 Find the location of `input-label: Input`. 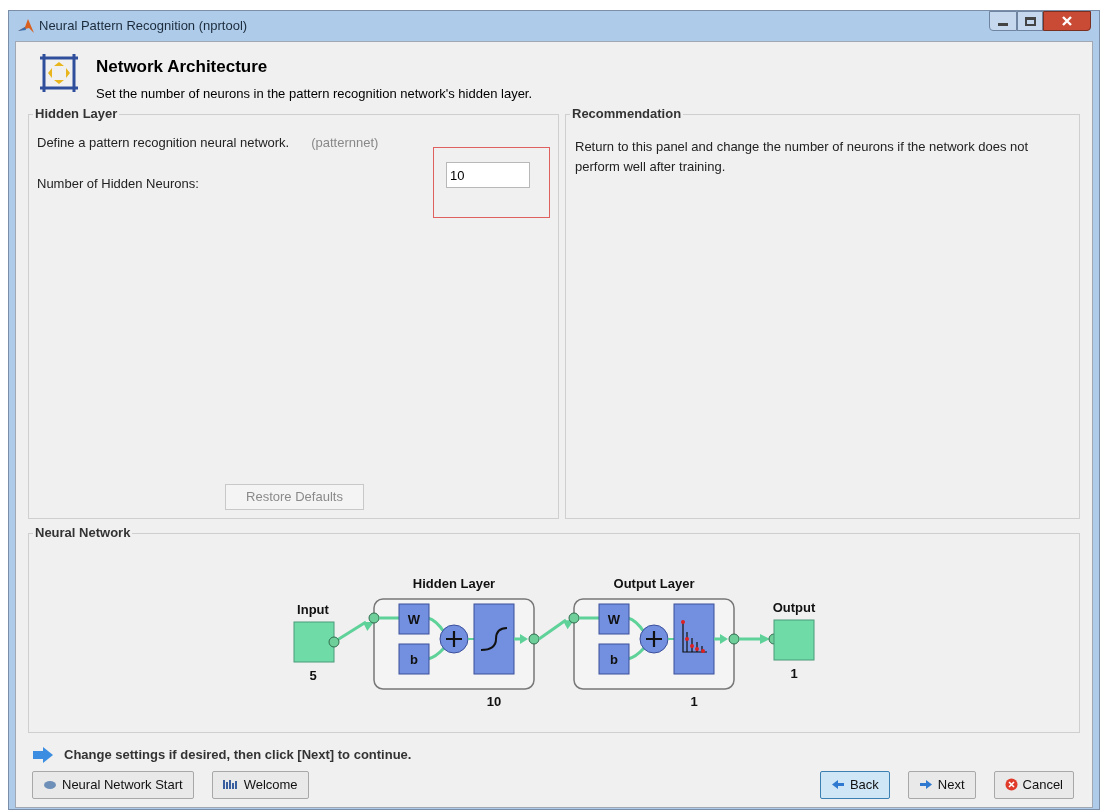

input-label: Input is located at coordinates (313, 609).